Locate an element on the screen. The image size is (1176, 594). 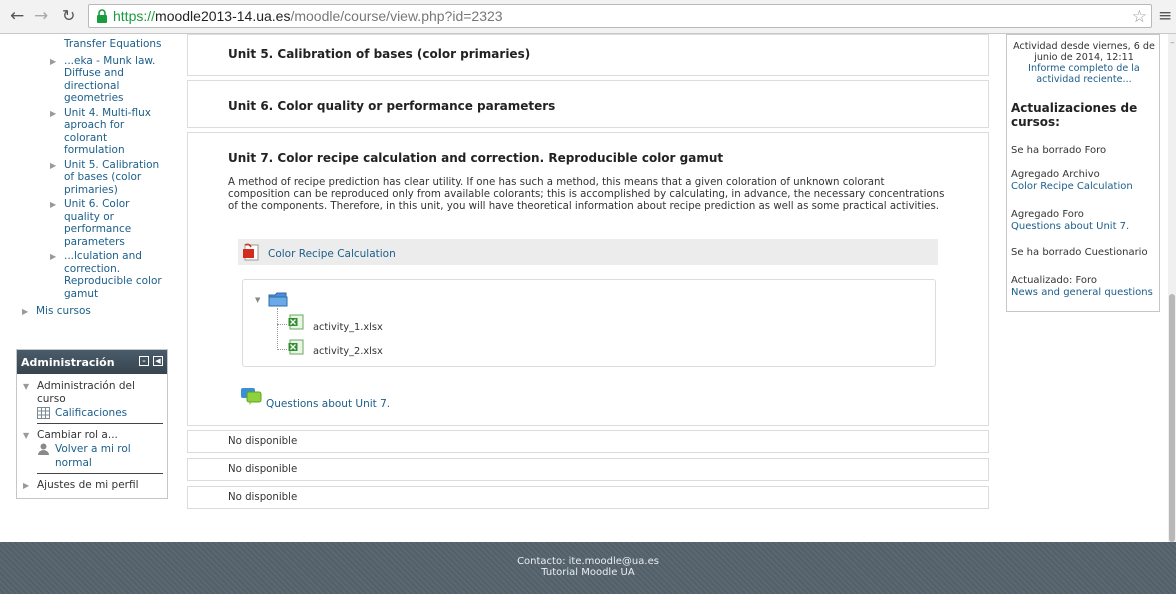
file-link: activity_2.xlsx is located at coordinates (348, 351).